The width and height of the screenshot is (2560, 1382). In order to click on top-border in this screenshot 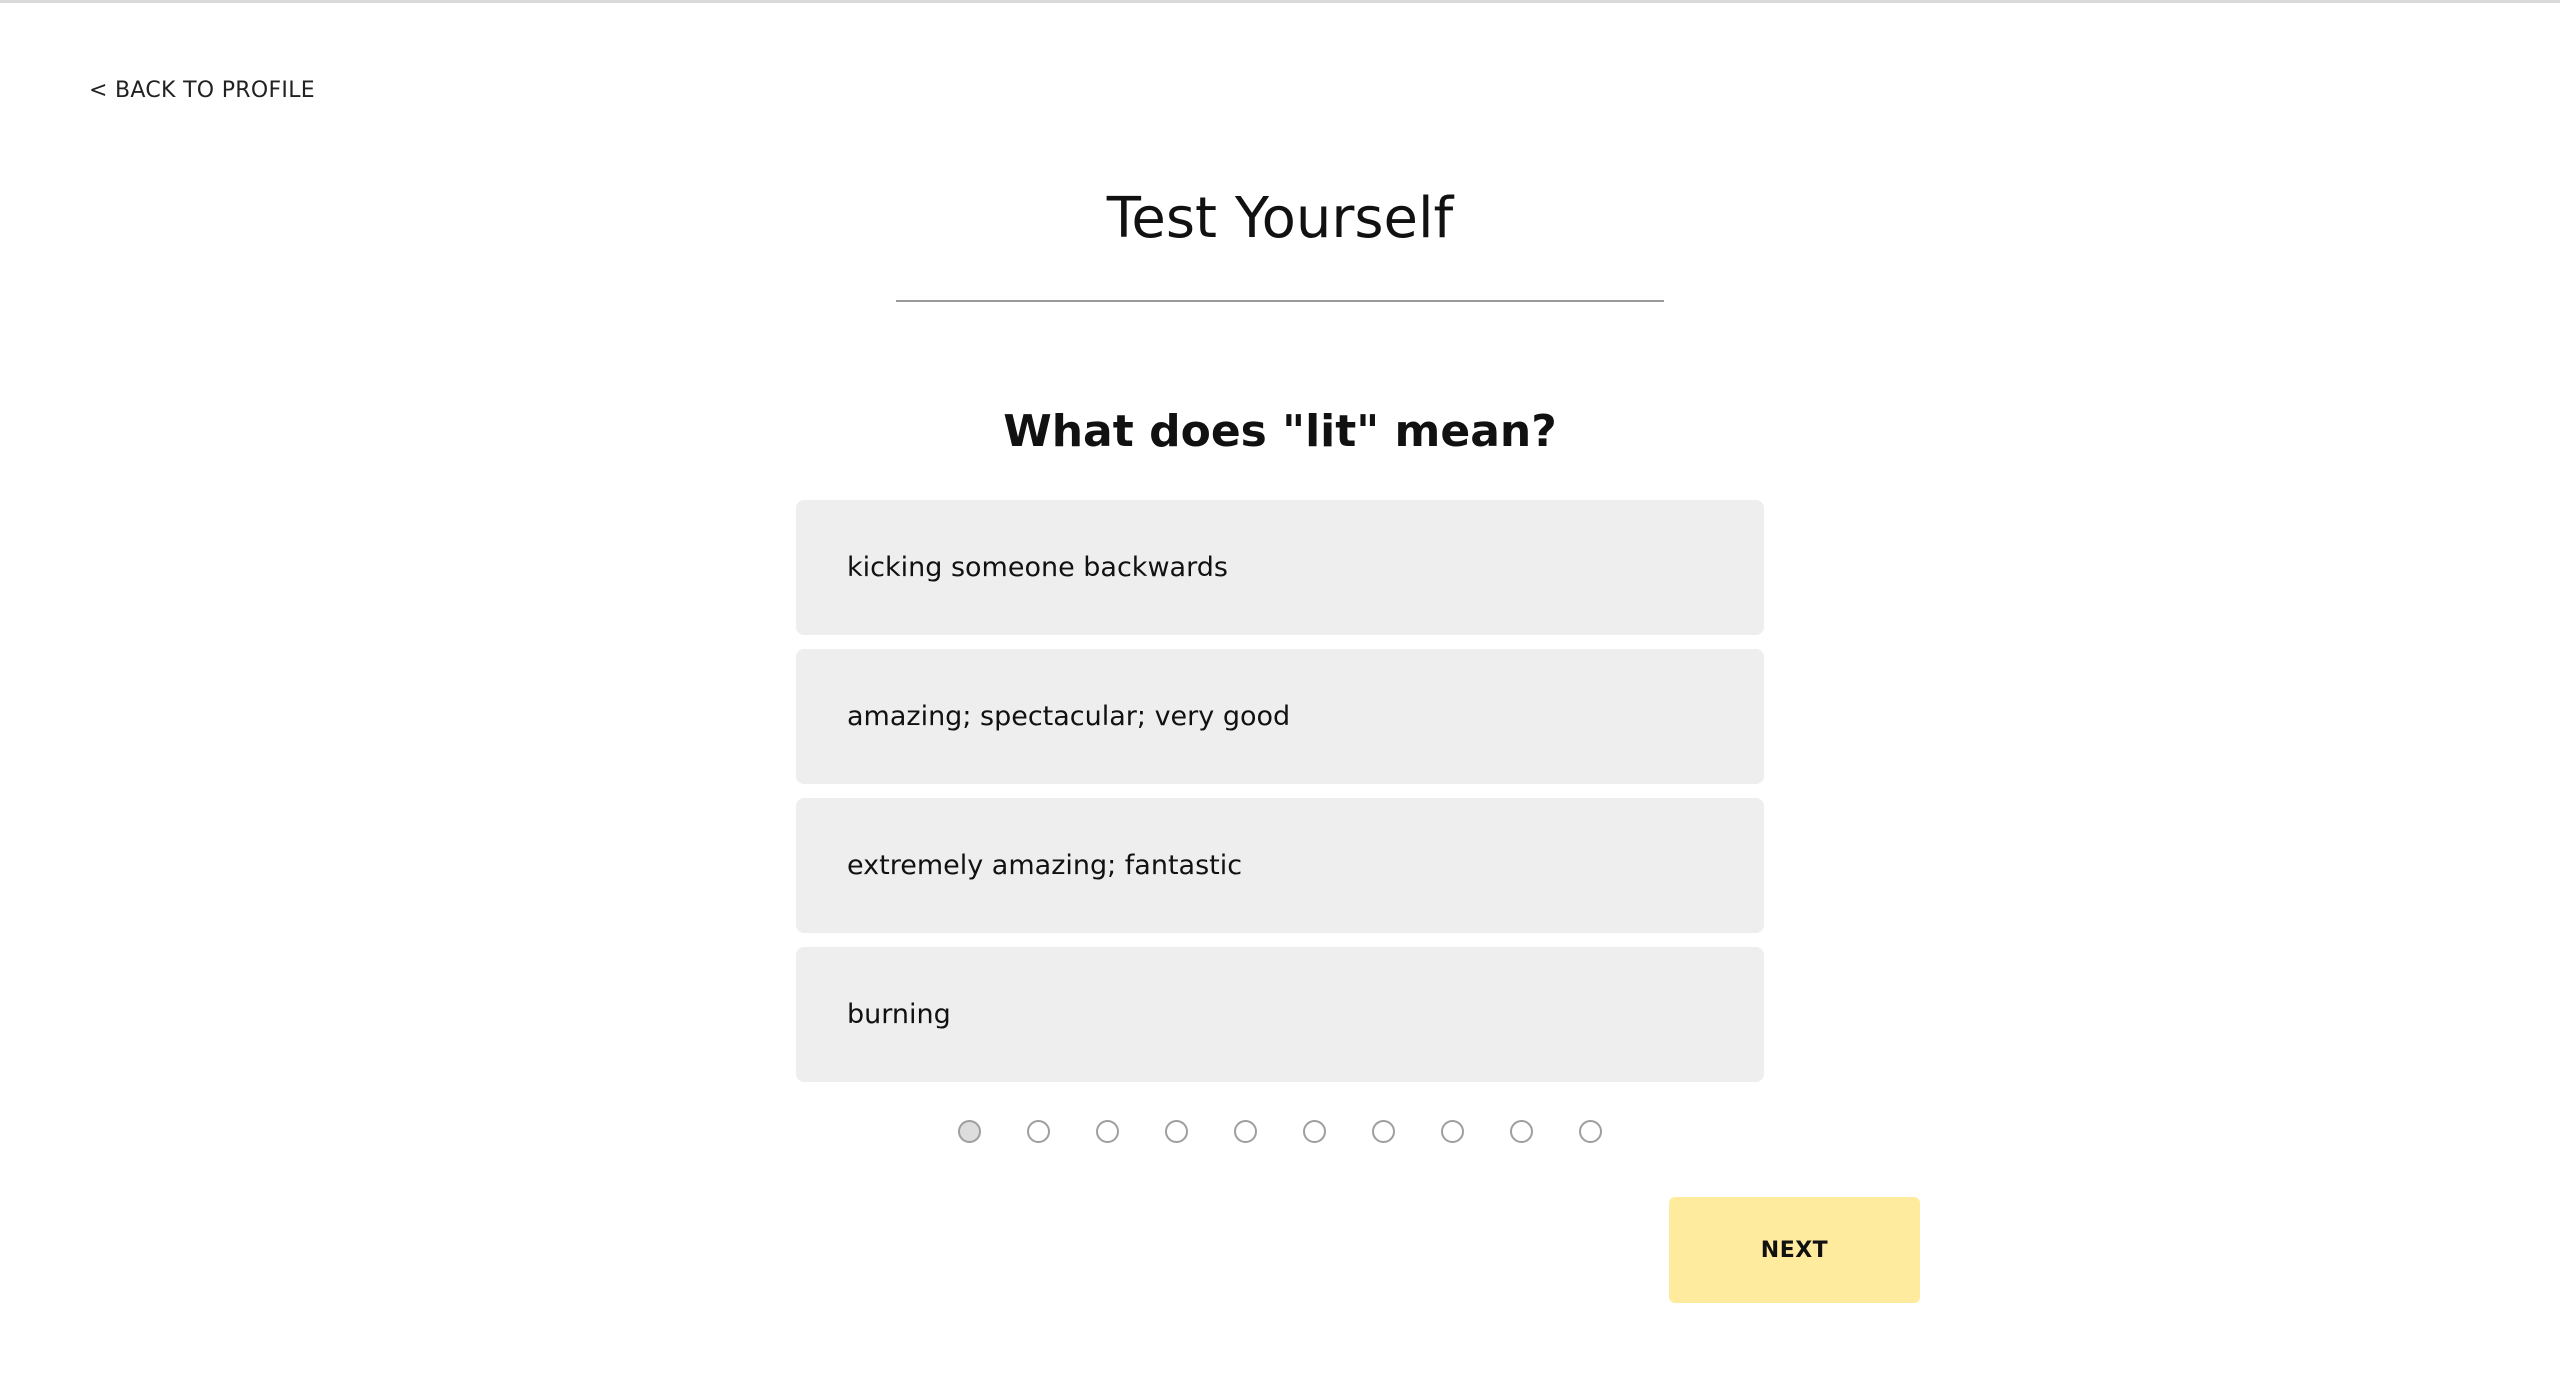, I will do `click(1280, 1)`.